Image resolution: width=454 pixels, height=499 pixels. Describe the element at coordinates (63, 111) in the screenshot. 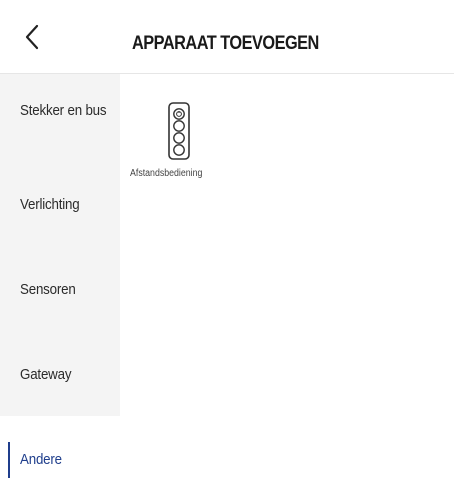

I see `sidebar-item-label: Stekker en bus` at that location.